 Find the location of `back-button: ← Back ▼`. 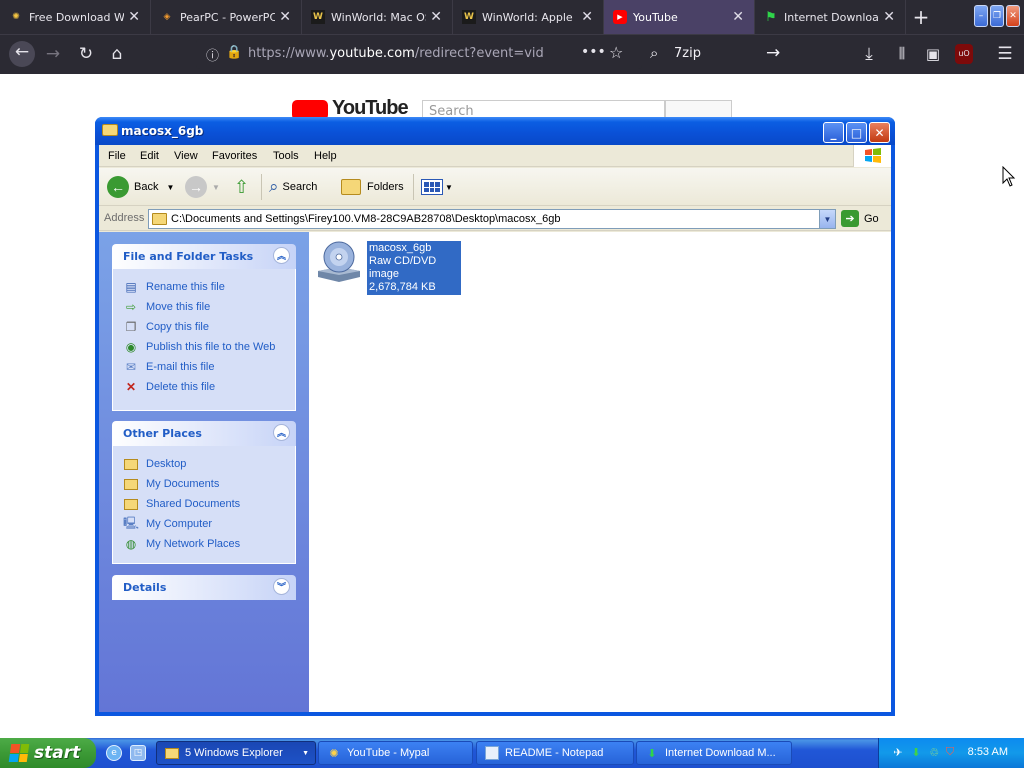

back-button: ← Back ▼ is located at coordinates (140, 187).